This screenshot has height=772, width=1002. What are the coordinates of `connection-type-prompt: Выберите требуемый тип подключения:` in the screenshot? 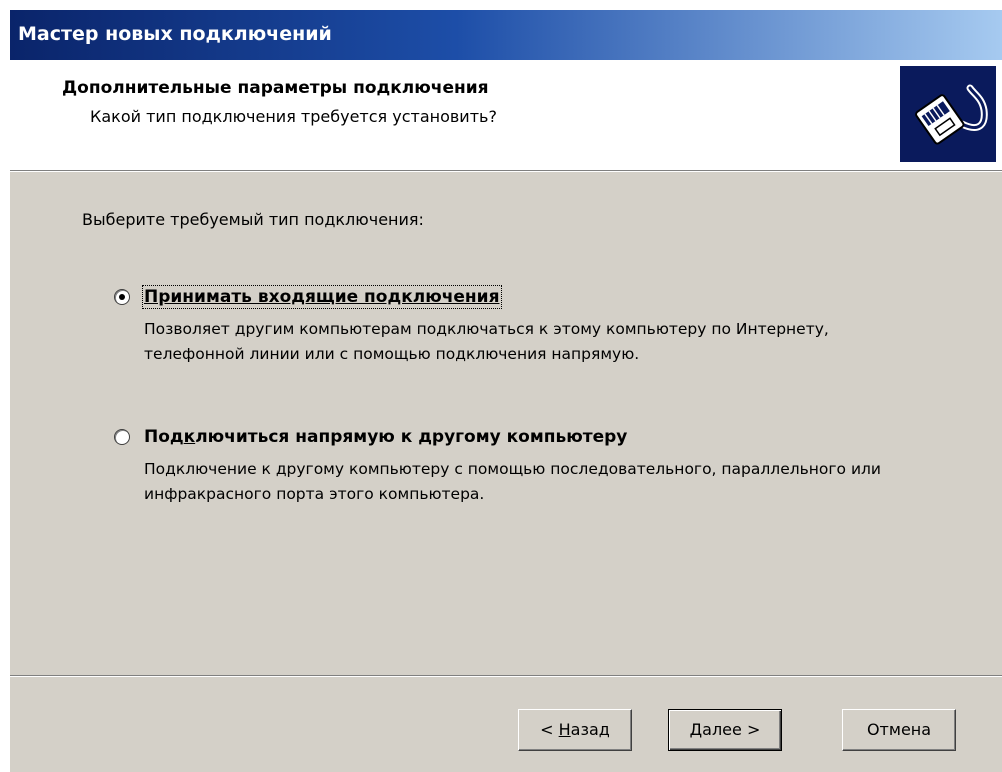 It's located at (253, 219).